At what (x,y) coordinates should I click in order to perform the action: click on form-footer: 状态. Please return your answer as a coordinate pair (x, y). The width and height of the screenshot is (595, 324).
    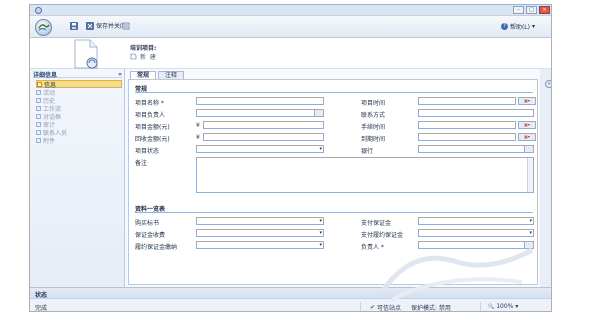
    Looking at the image, I should click on (290, 293).